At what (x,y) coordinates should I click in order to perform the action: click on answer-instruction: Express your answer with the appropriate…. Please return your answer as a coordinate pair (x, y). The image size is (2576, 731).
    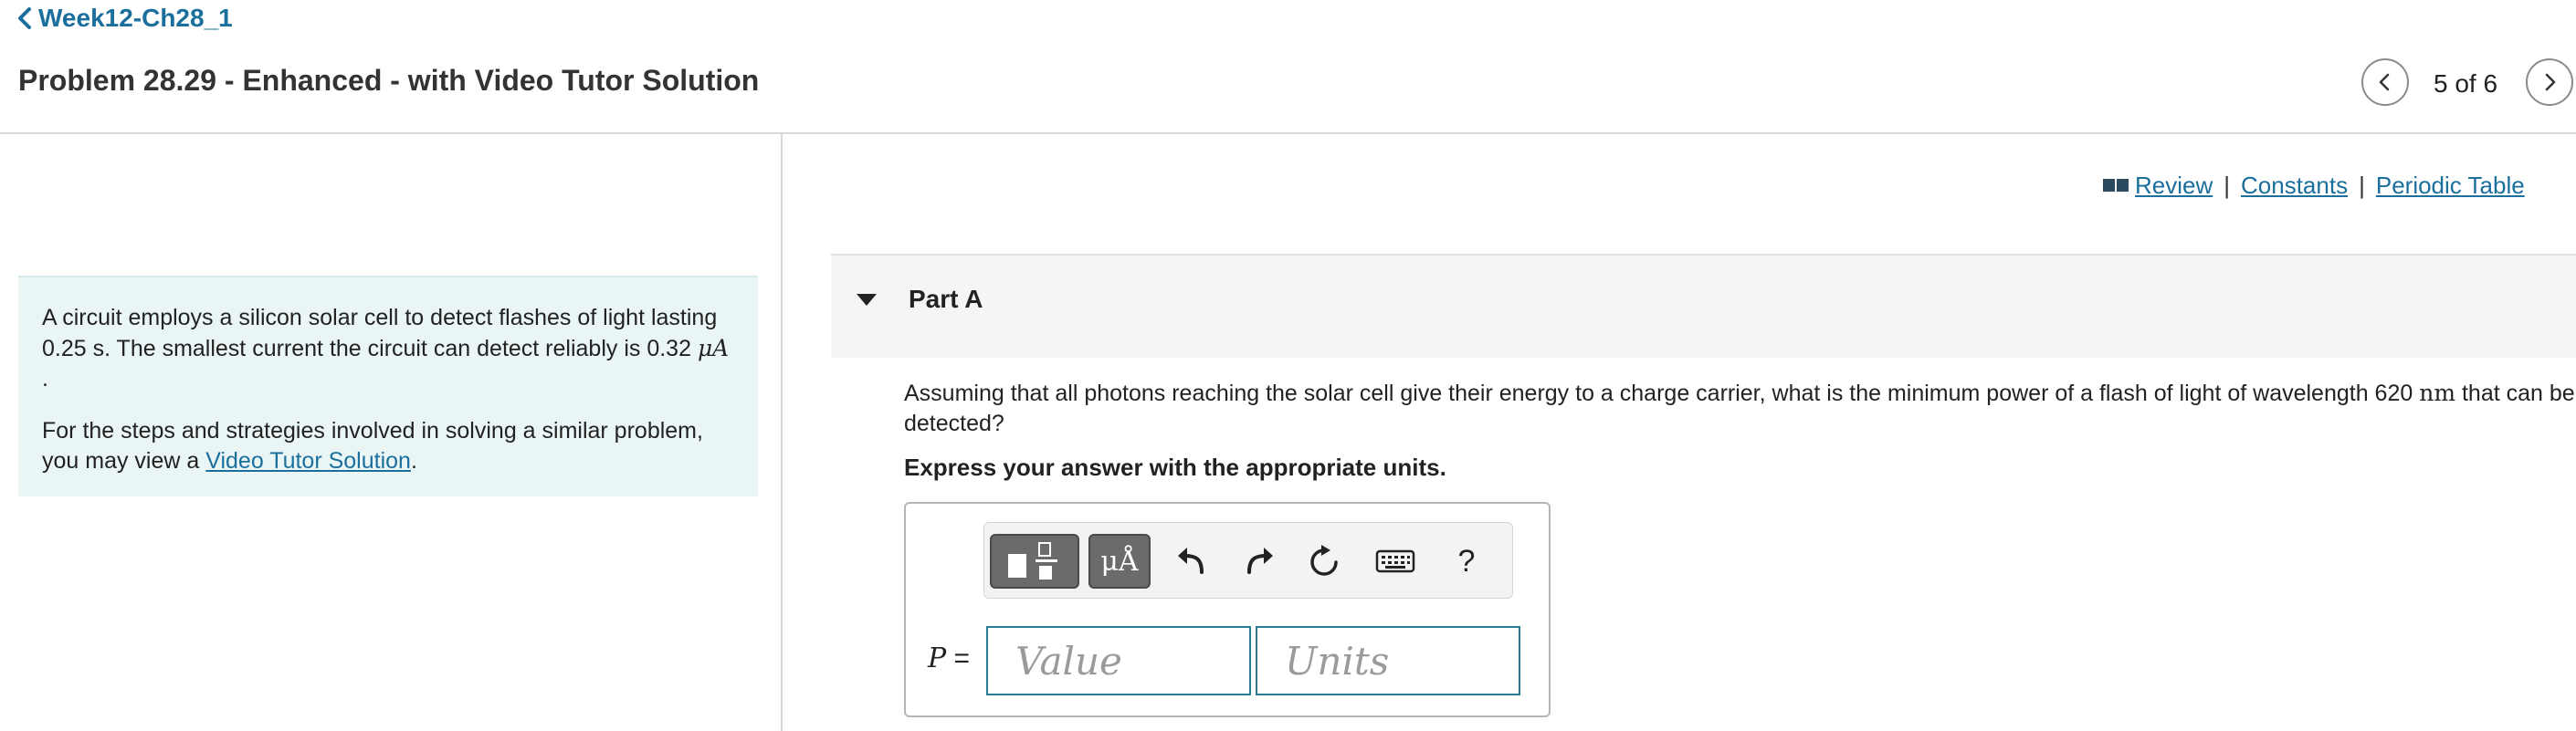
    Looking at the image, I should click on (1175, 468).